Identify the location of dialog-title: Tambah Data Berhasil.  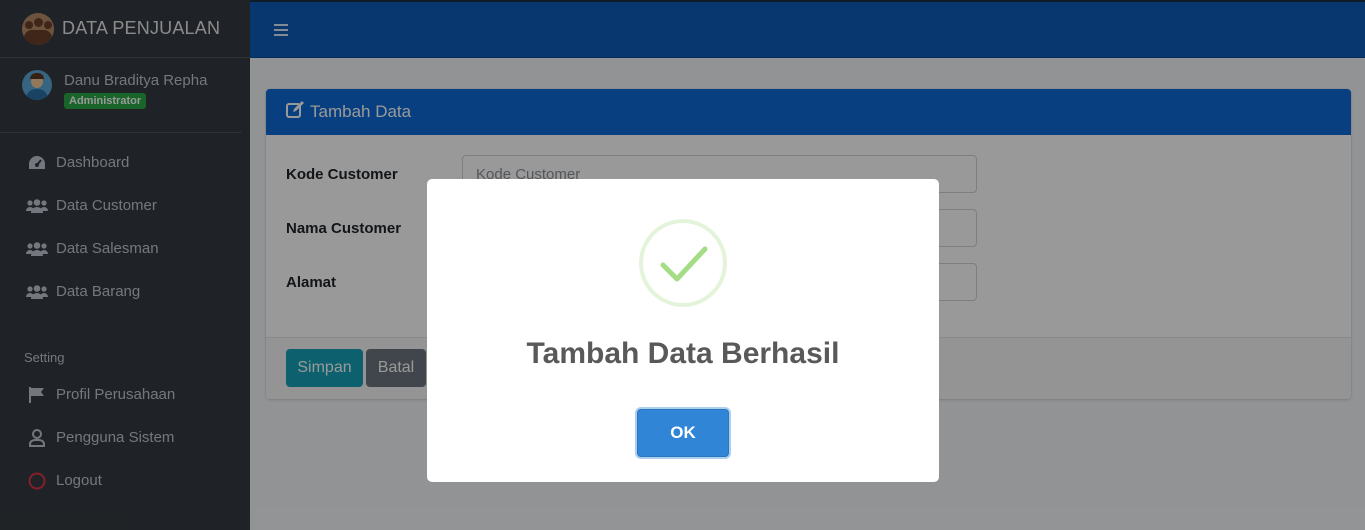
(683, 353).